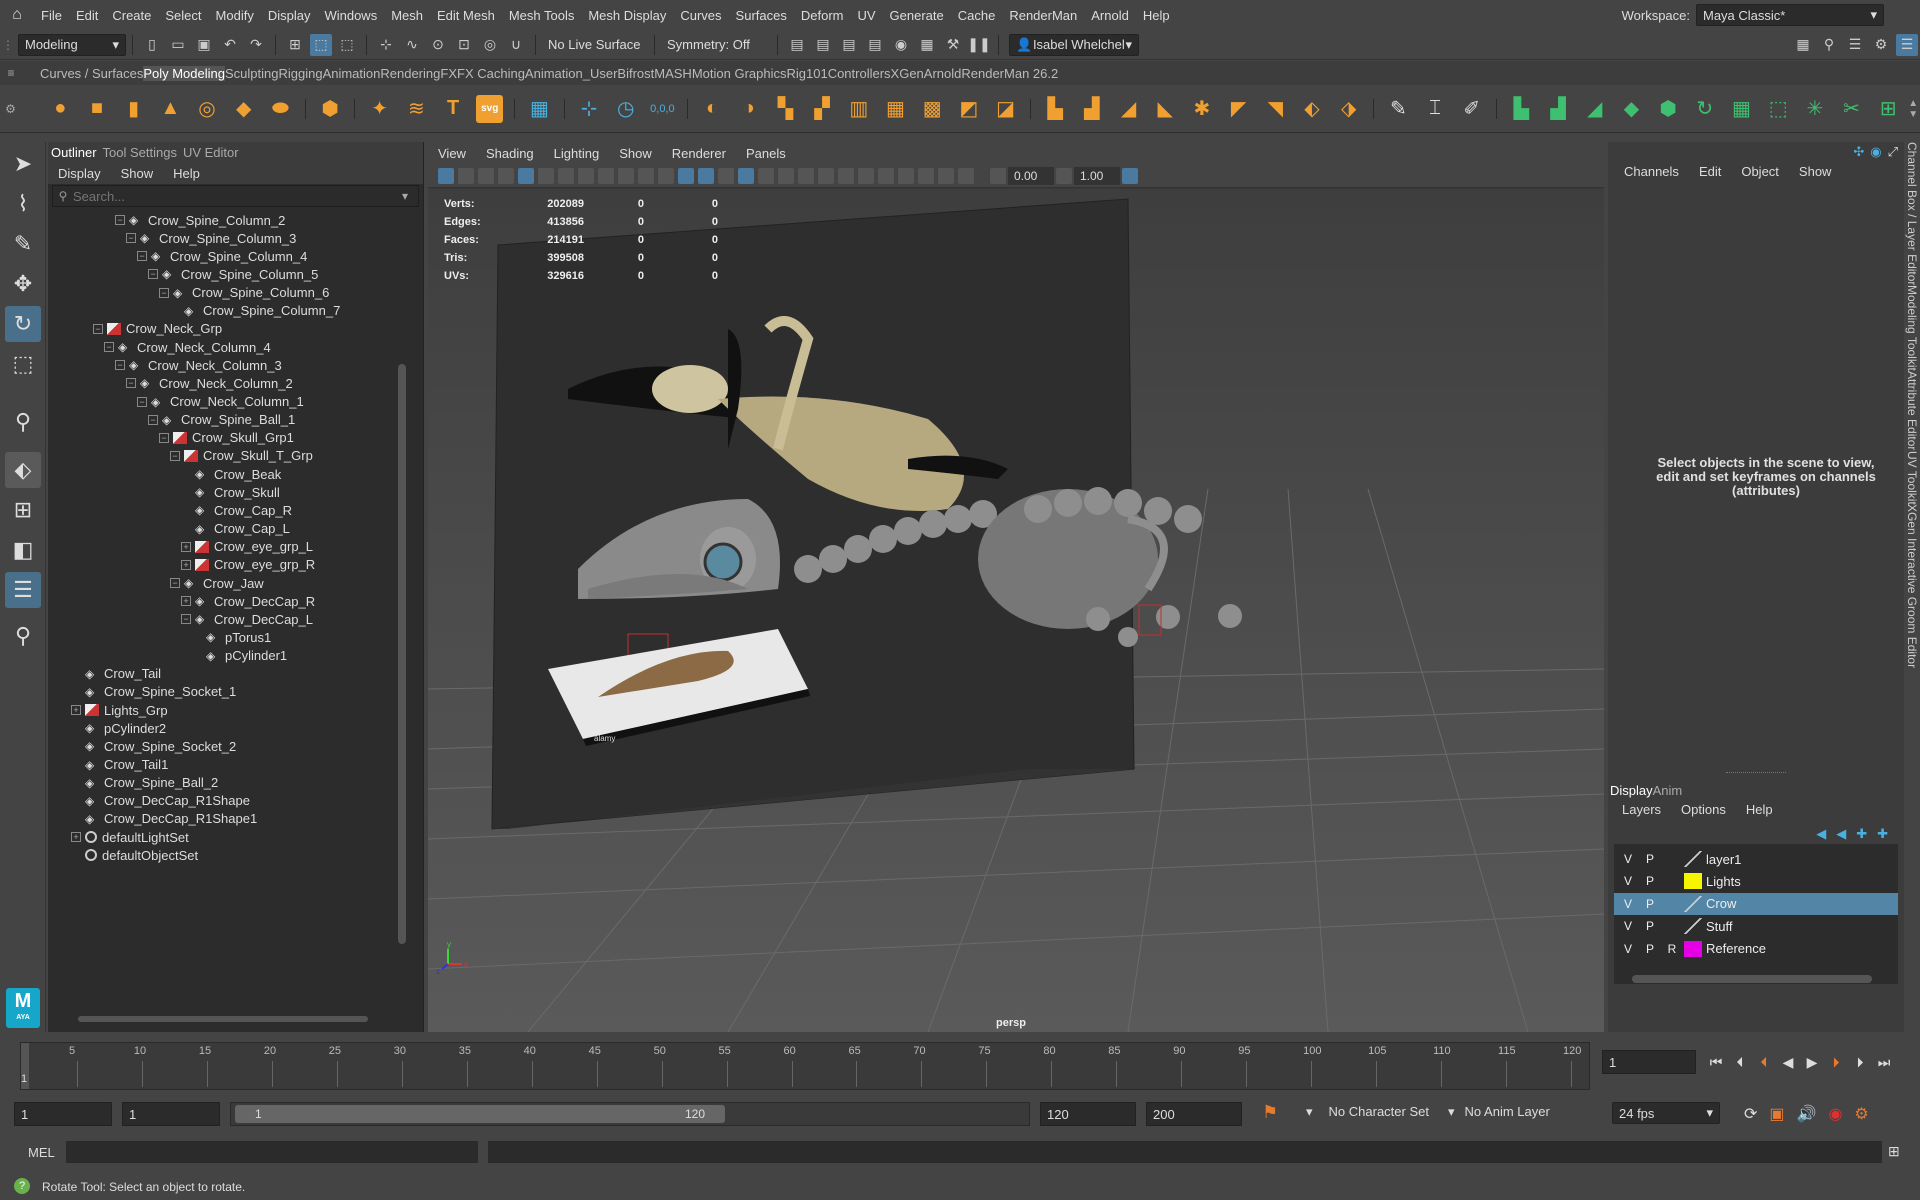  I want to click on outliner-menu-show: Show, so click(137, 173).